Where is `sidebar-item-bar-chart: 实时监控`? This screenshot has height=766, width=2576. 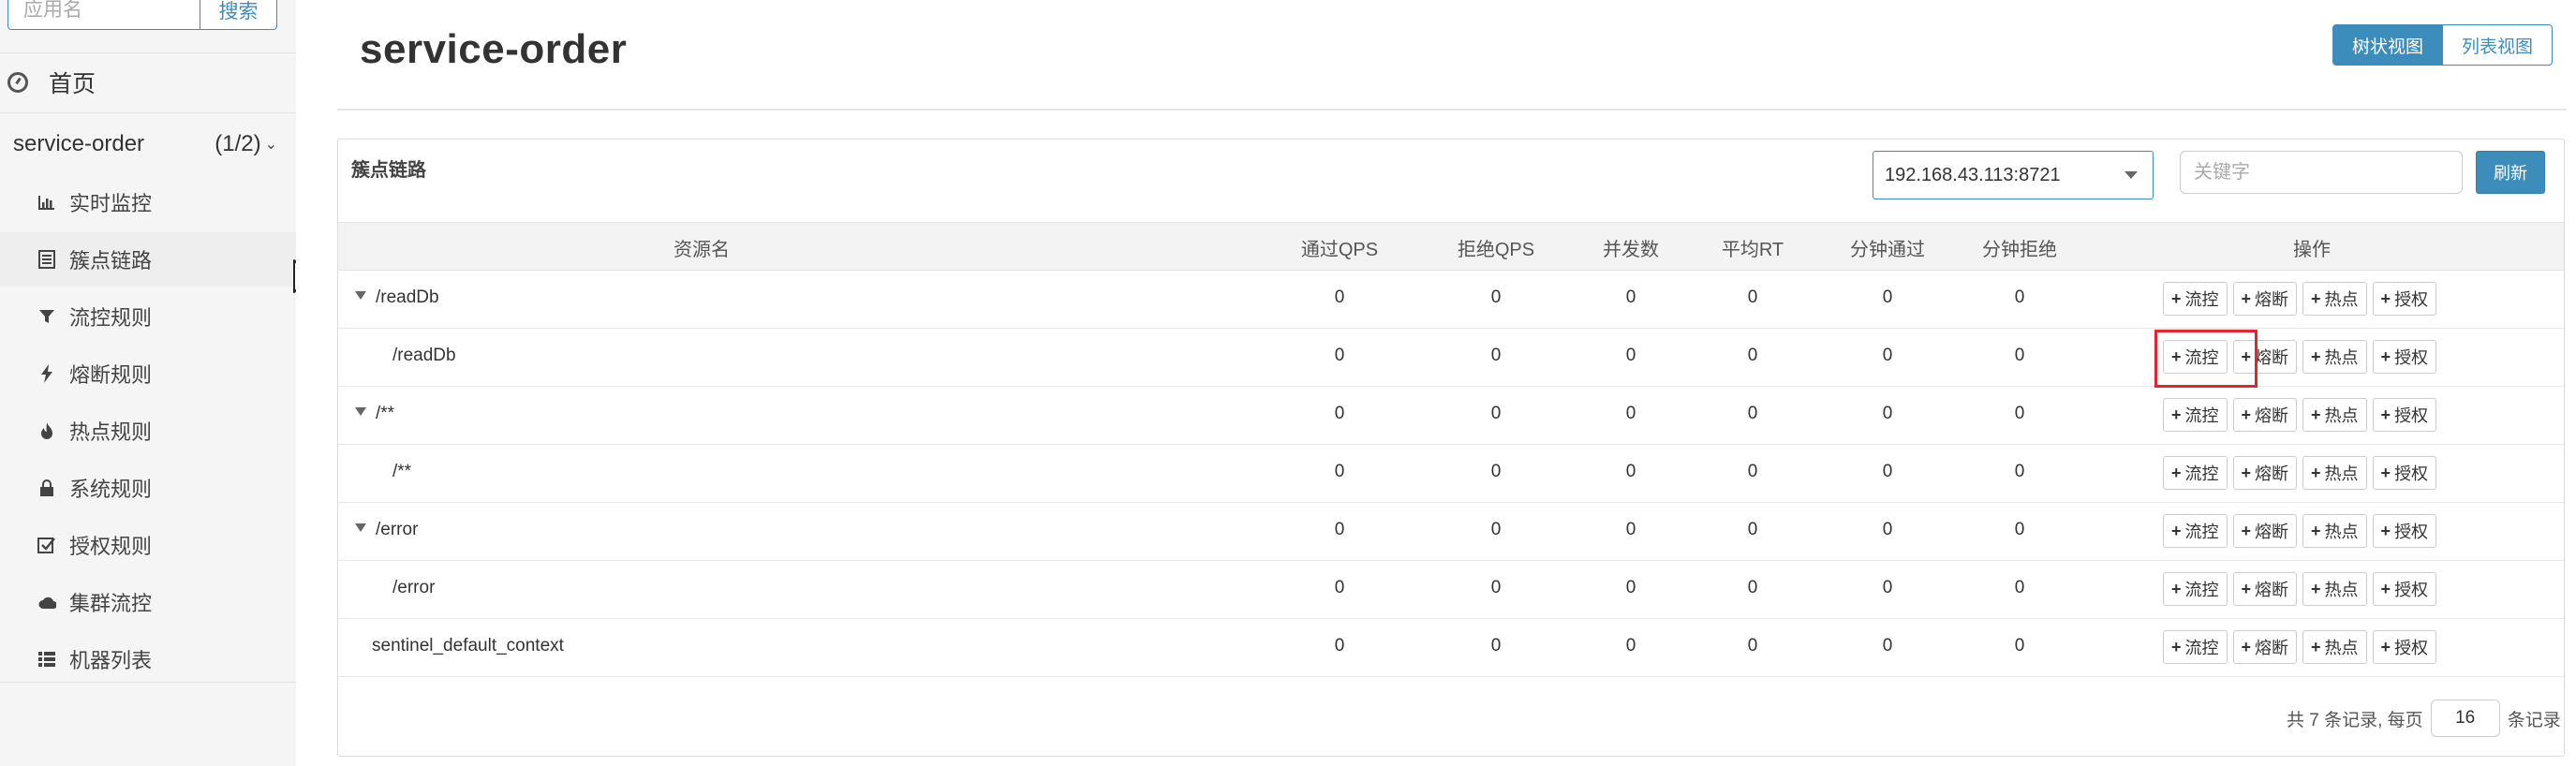 sidebar-item-bar-chart: 实时监控 is located at coordinates (148, 202).